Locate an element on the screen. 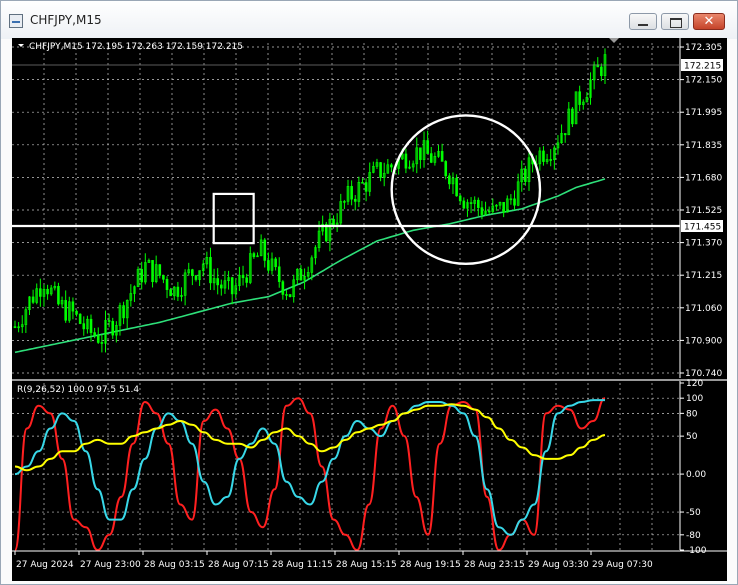 The height and width of the screenshot is (585, 738). time-label: 27 Aug 23:00 is located at coordinates (110, 565).